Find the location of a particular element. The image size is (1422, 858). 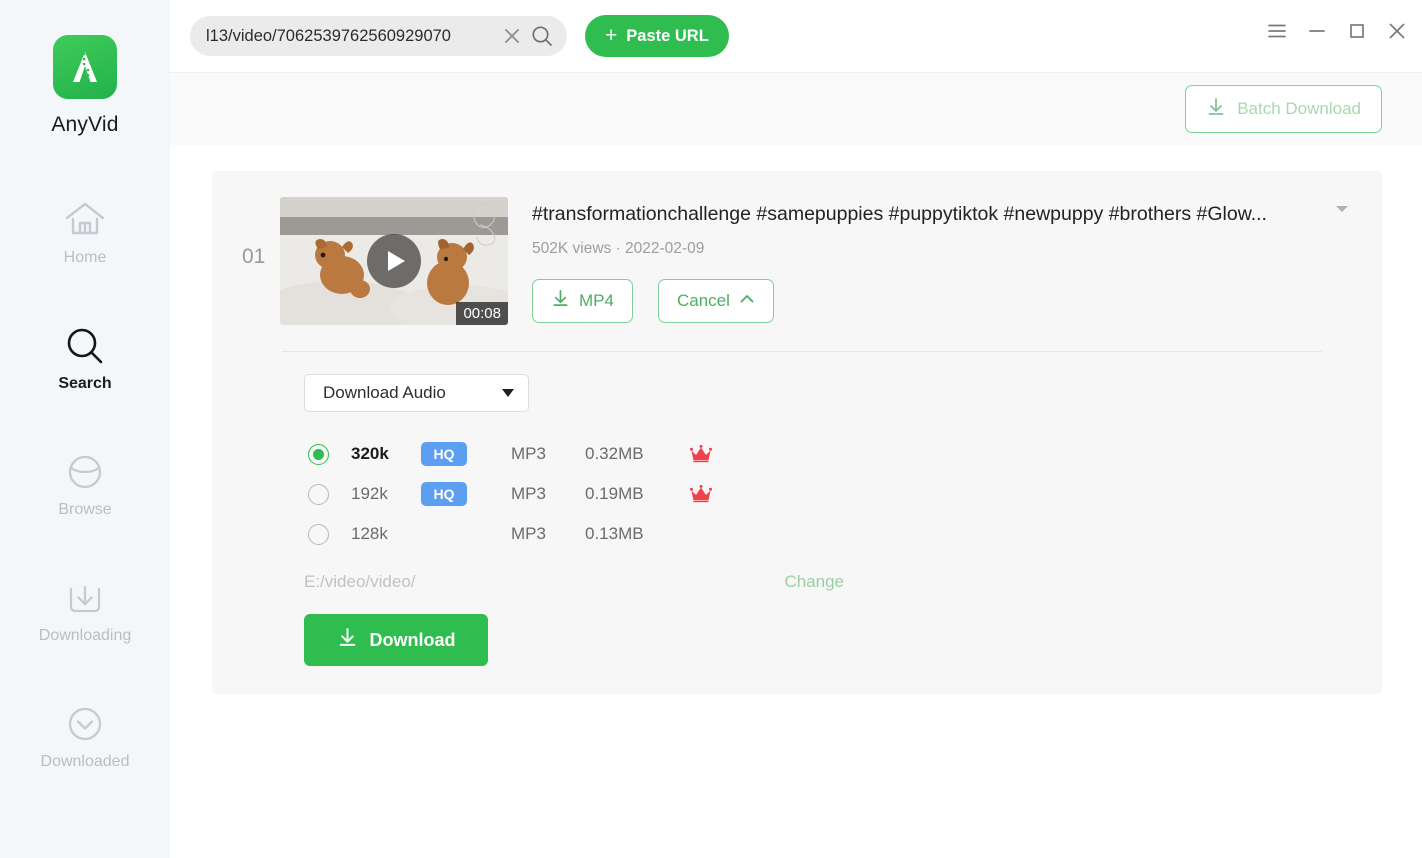

minimize-icon is located at coordinates (1317, 31).